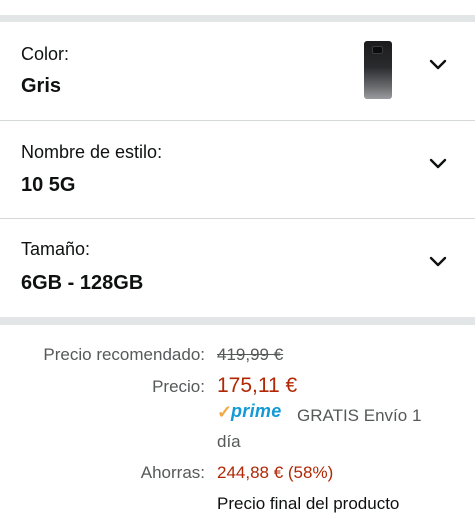 The width and height of the screenshot is (475, 526). Describe the element at coordinates (41, 86) in the screenshot. I see `option-value: Gris` at that location.